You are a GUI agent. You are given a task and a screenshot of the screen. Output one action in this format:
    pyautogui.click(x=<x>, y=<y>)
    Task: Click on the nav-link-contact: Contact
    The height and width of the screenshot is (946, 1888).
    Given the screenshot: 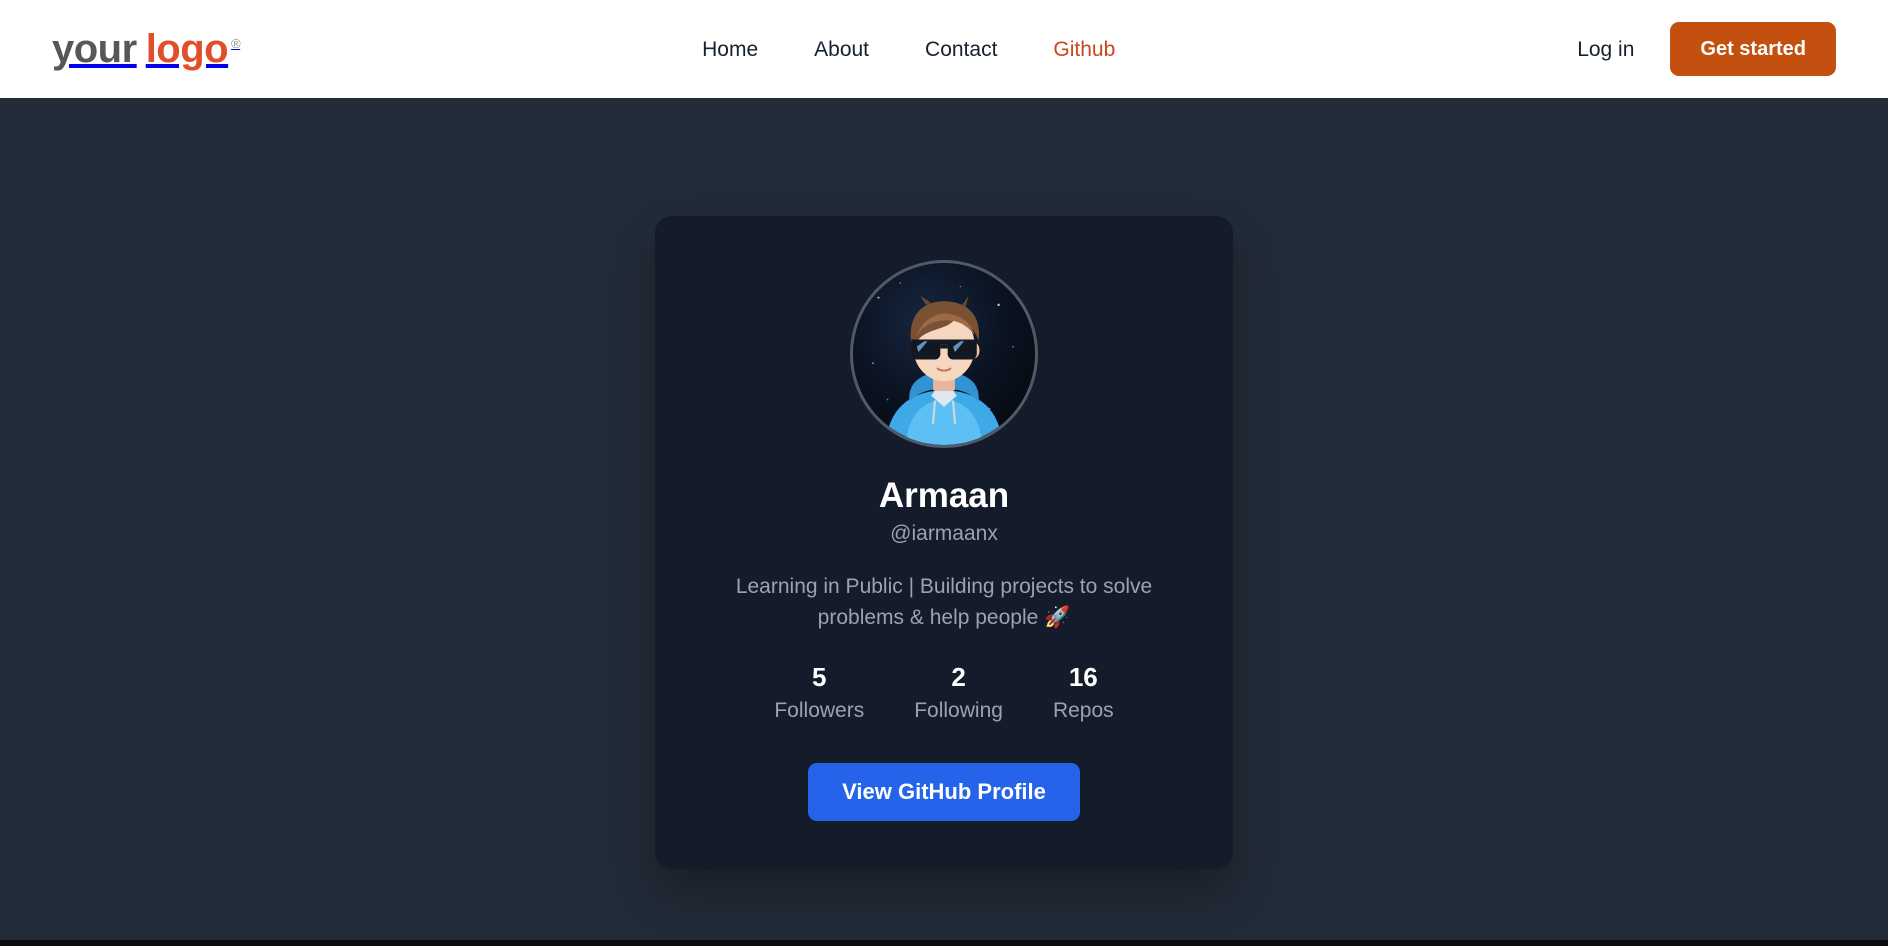 What is the action you would take?
    pyautogui.click(x=961, y=49)
    